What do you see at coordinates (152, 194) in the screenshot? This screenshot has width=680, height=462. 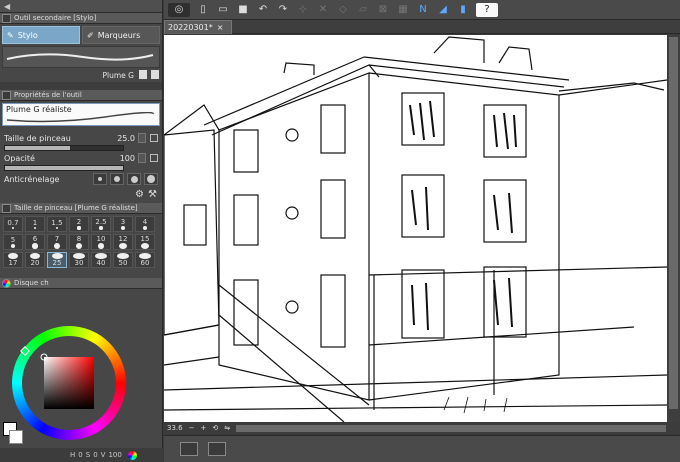 I see `wrench-icon: ⚒` at bounding box center [152, 194].